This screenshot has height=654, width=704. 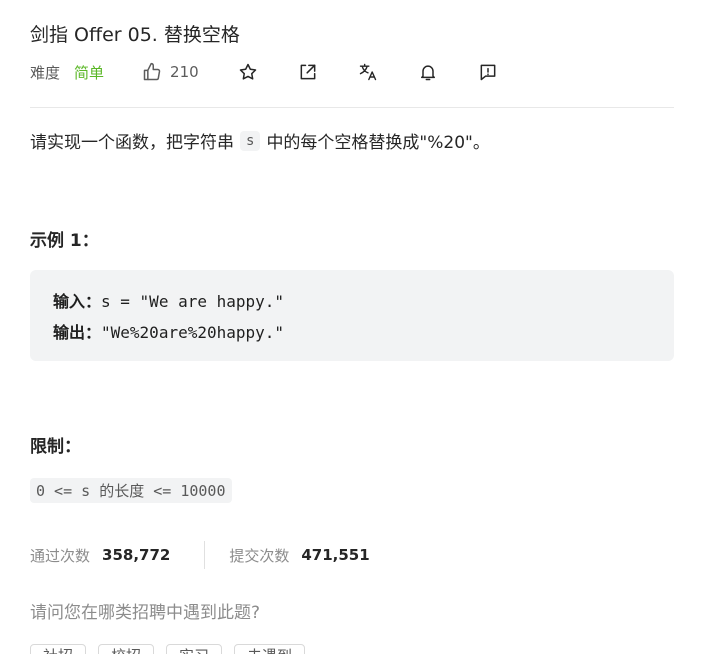 I want to click on thumbs-up-icon, so click(x=156, y=72).